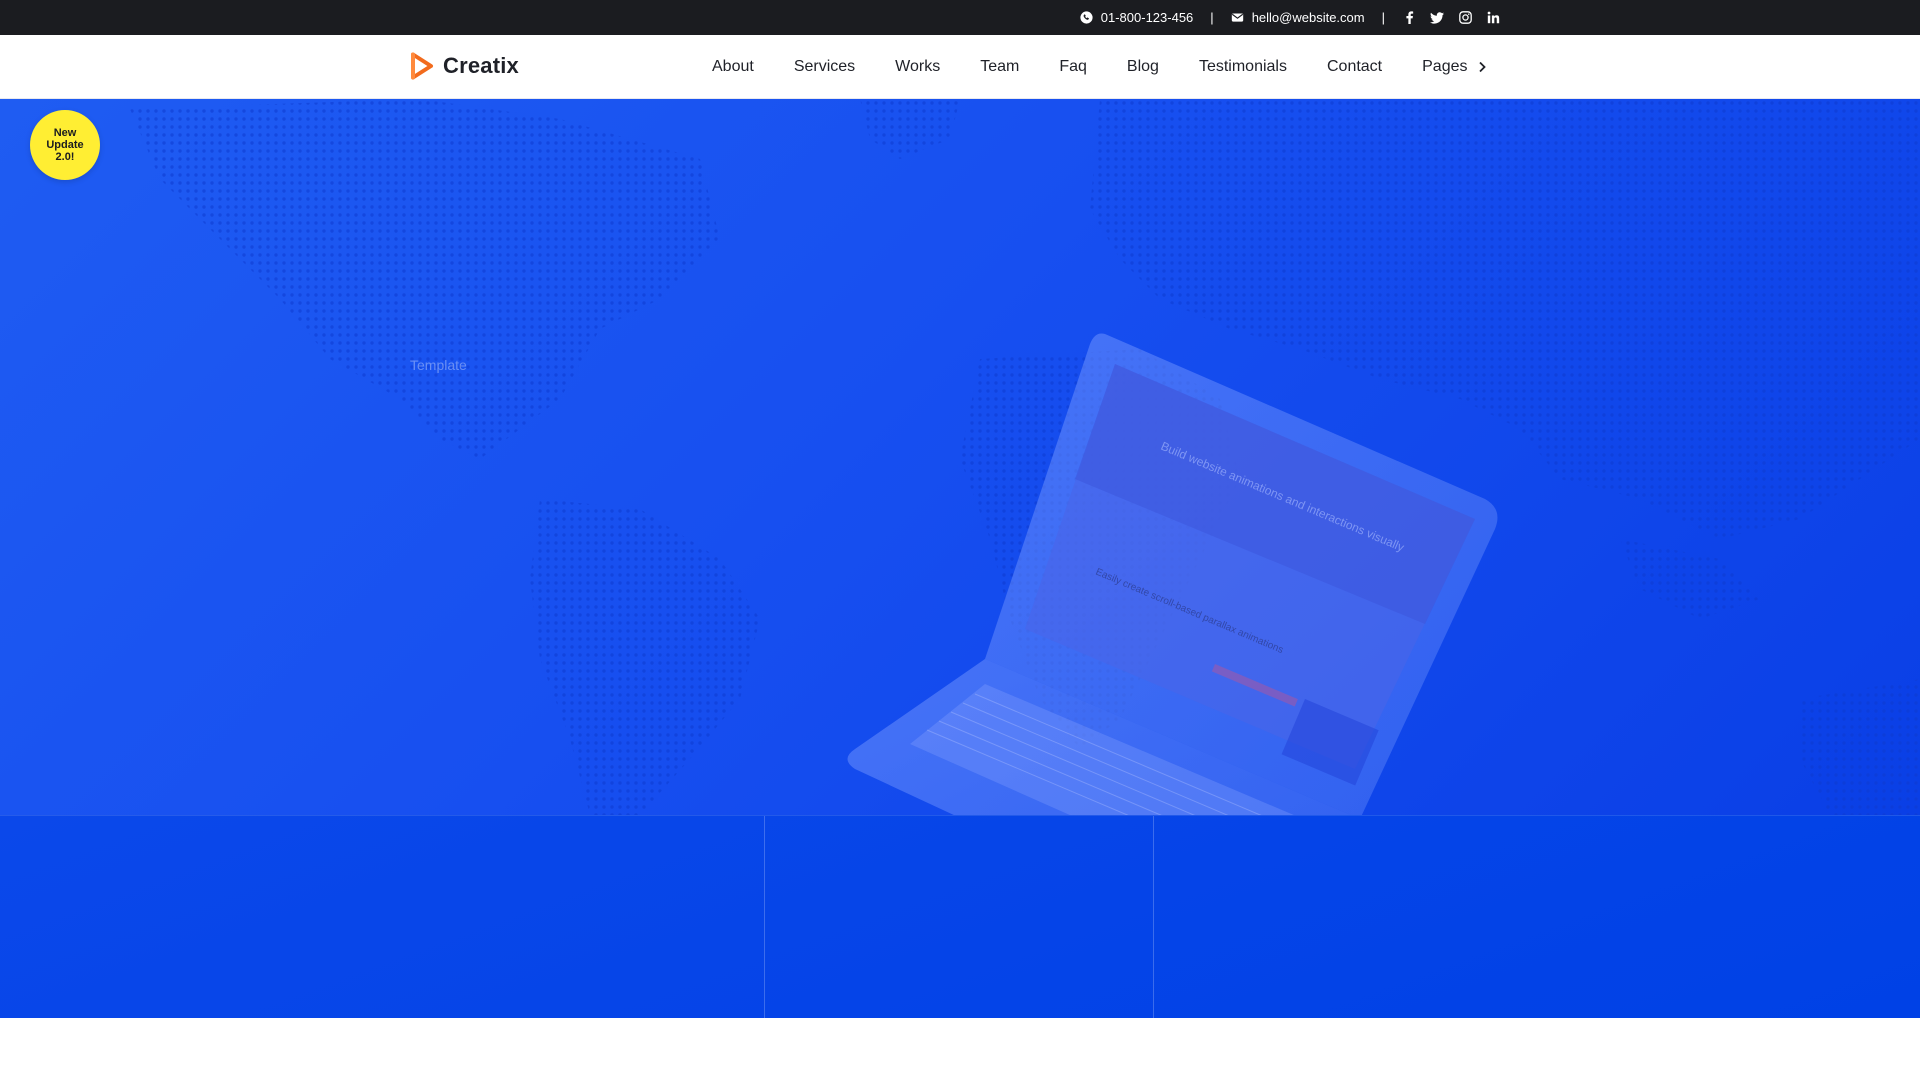  I want to click on social-links, so click(1451, 18).